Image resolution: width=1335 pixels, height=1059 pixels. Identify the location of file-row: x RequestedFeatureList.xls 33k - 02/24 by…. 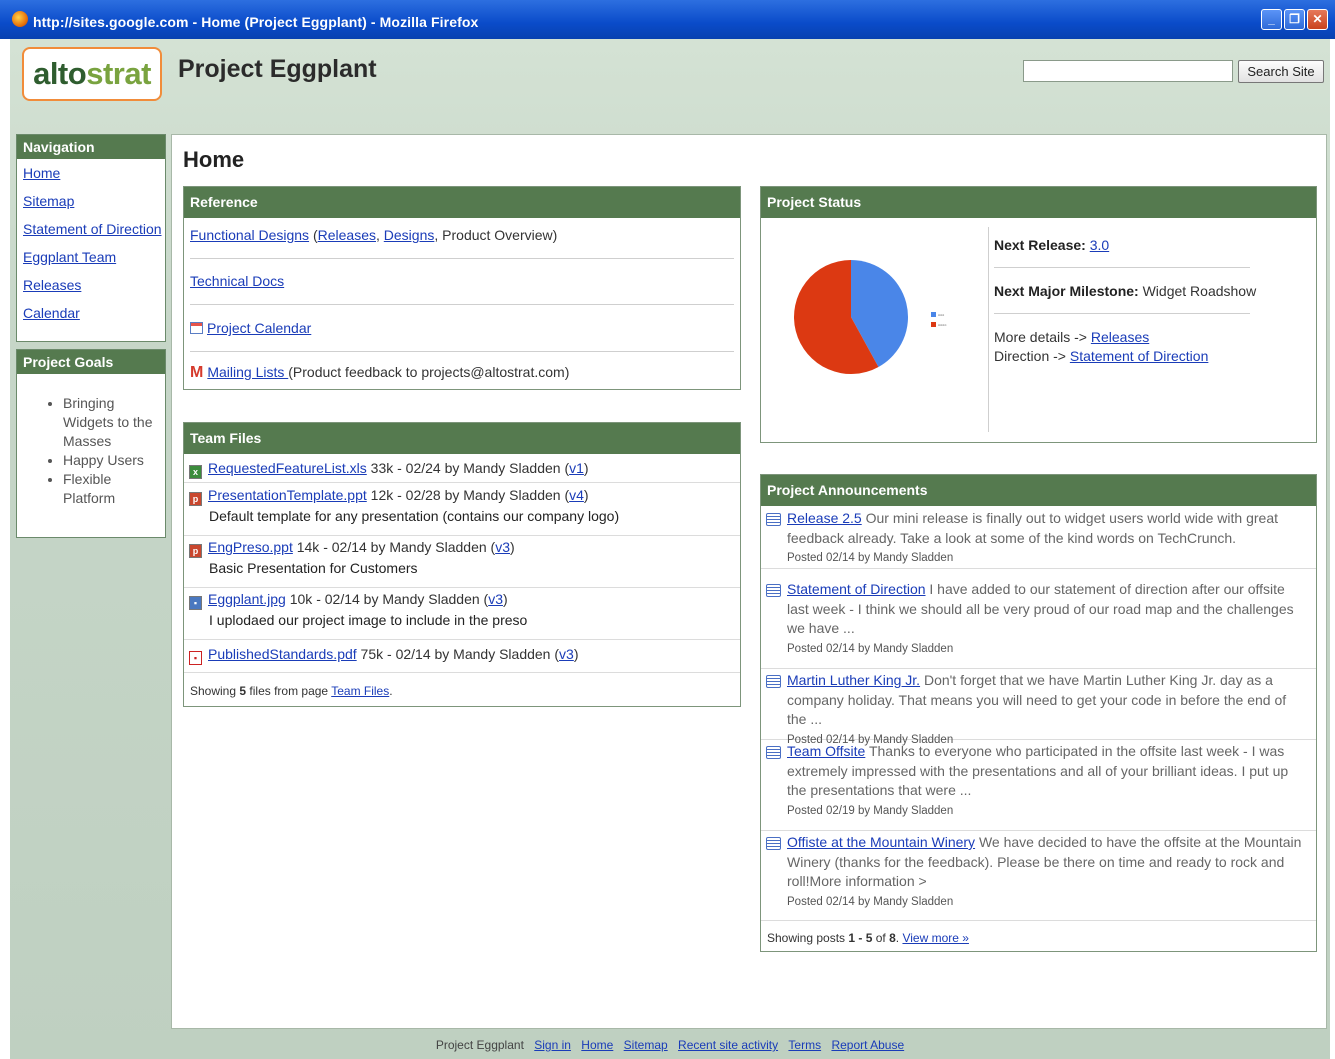
(462, 469).